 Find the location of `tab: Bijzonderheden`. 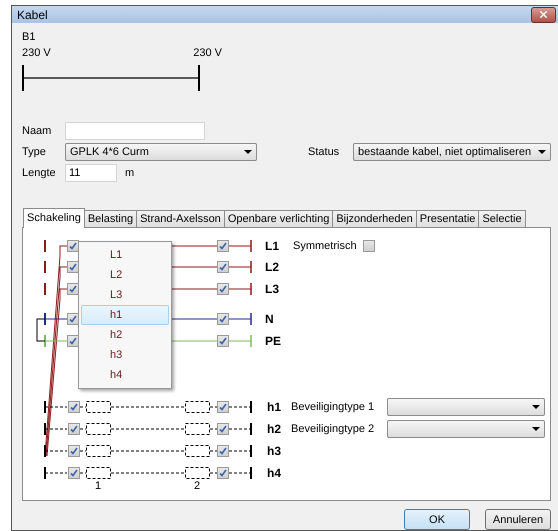

tab: Bijzonderheden is located at coordinates (374, 218).